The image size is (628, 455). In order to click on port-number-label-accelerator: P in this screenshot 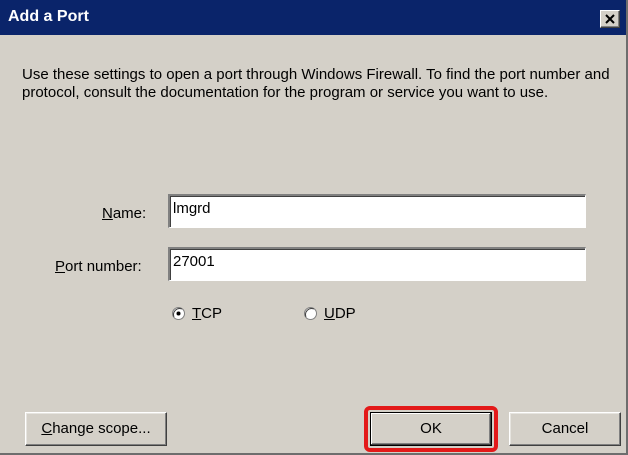, I will do `click(60, 266)`.